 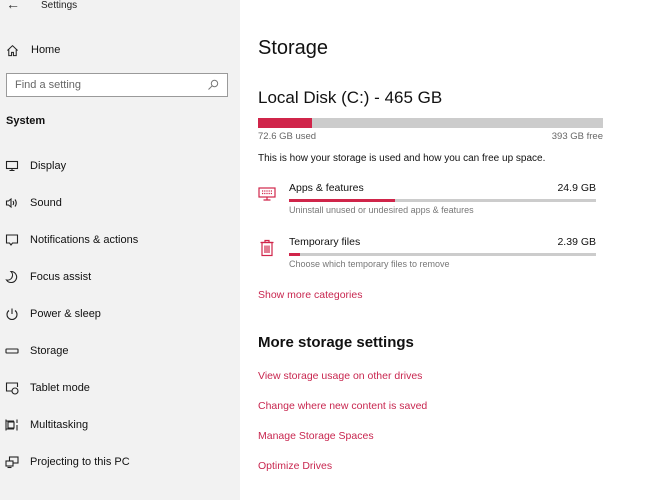 What do you see at coordinates (287, 136) in the screenshot?
I see `disk-used-label: 72.6 GB used` at bounding box center [287, 136].